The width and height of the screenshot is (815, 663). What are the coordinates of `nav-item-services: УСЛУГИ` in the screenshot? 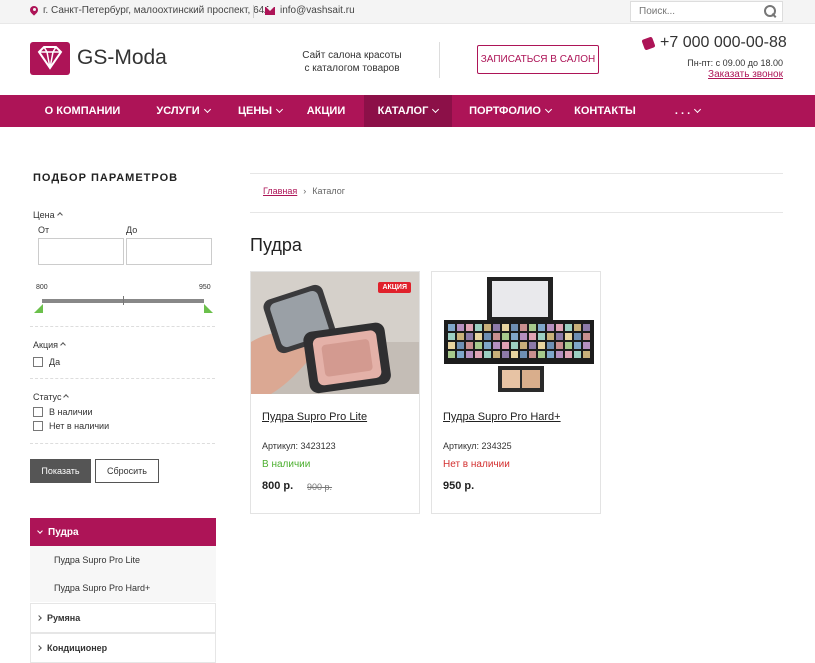 It's located at (183, 111).